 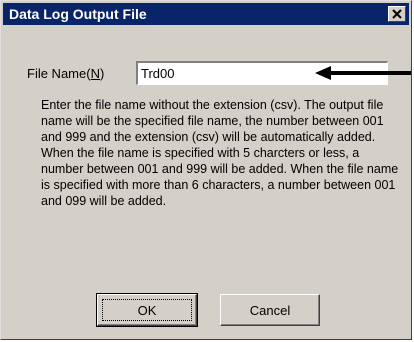 I want to click on cancel-button: Cancel, so click(x=270, y=310).